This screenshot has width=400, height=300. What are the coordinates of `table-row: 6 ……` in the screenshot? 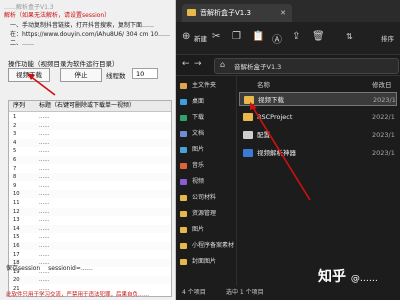 It's located at (90, 160).